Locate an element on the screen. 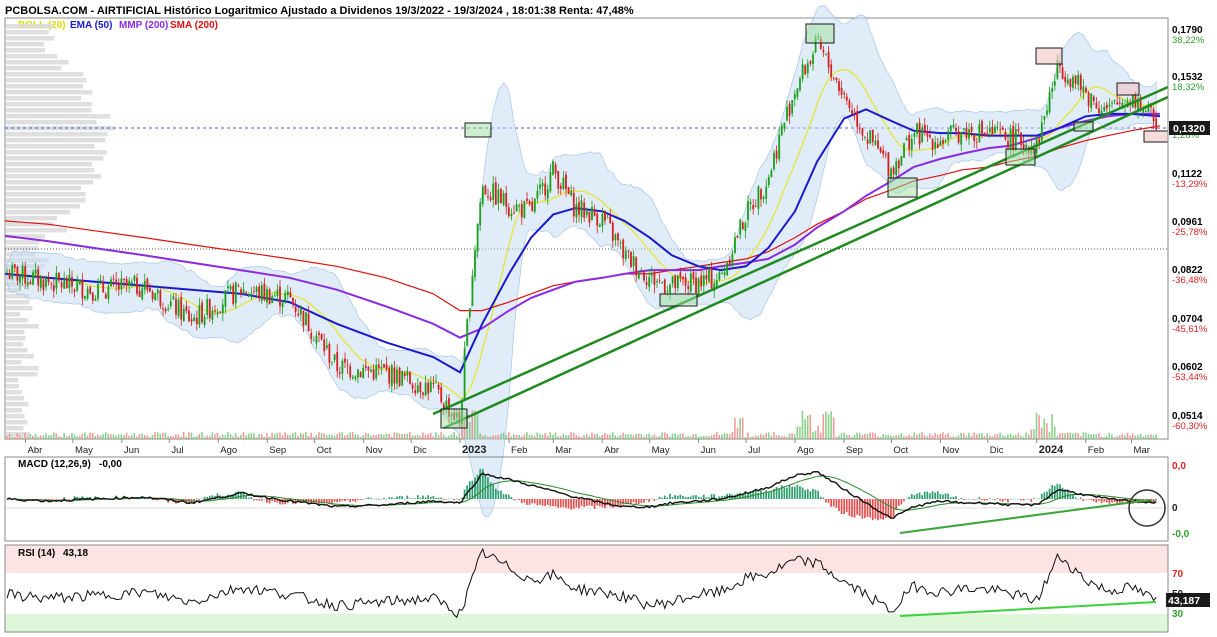 This screenshot has height=637, width=1217. macd-axis-bottom: -0,0 is located at coordinates (1181, 534).